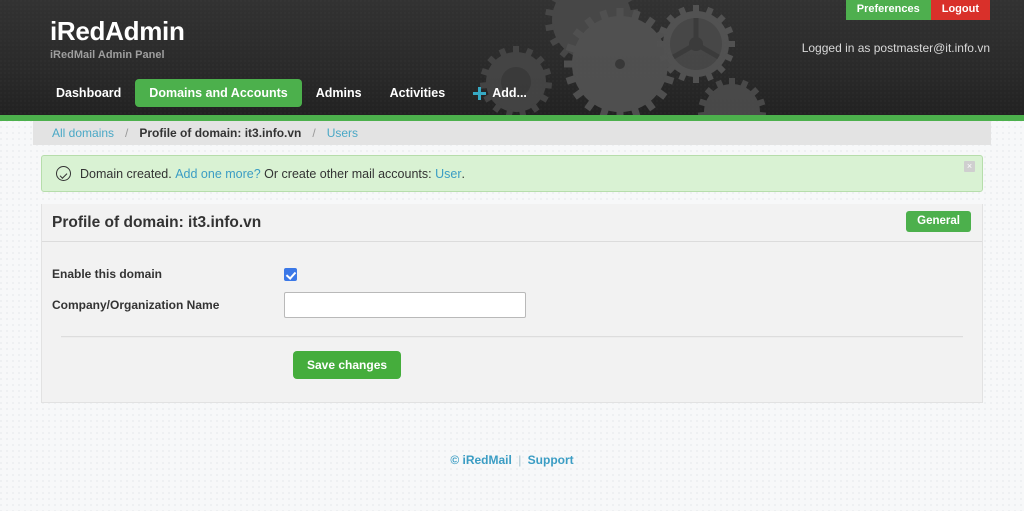 This screenshot has width=1024, height=511. Describe the element at coordinates (342, 133) in the screenshot. I see `breadcrumb-users: Users` at that location.